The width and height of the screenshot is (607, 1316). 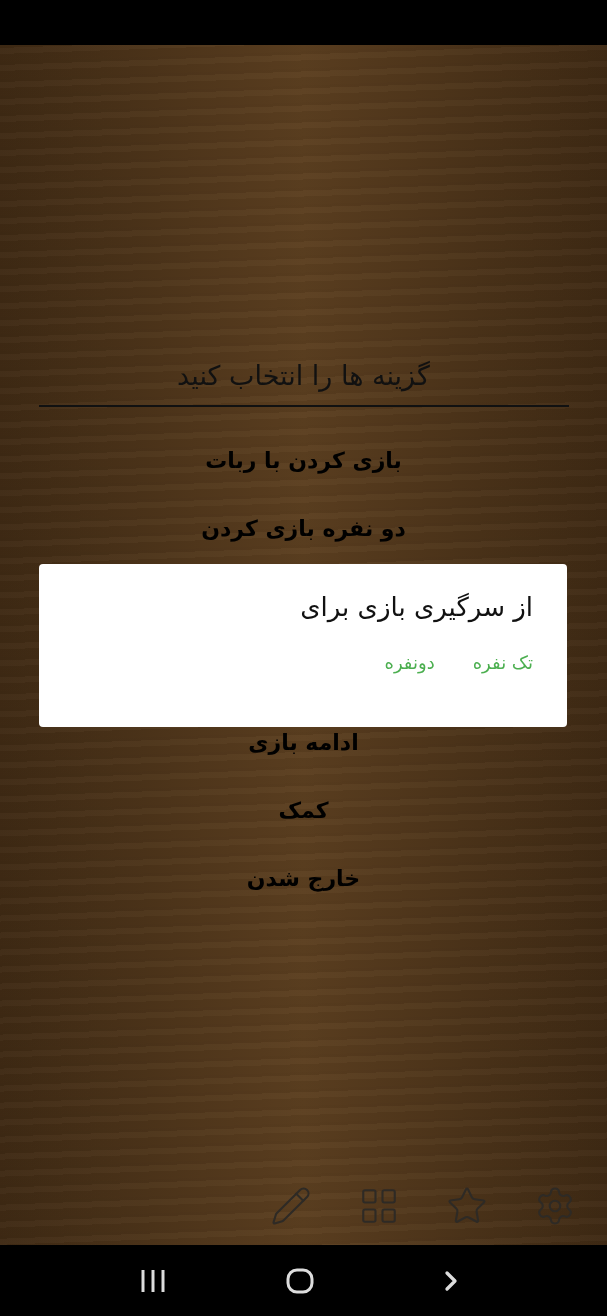 What do you see at coordinates (303, 461) in the screenshot?
I see `menu-item: بازی کردن با ربات` at bounding box center [303, 461].